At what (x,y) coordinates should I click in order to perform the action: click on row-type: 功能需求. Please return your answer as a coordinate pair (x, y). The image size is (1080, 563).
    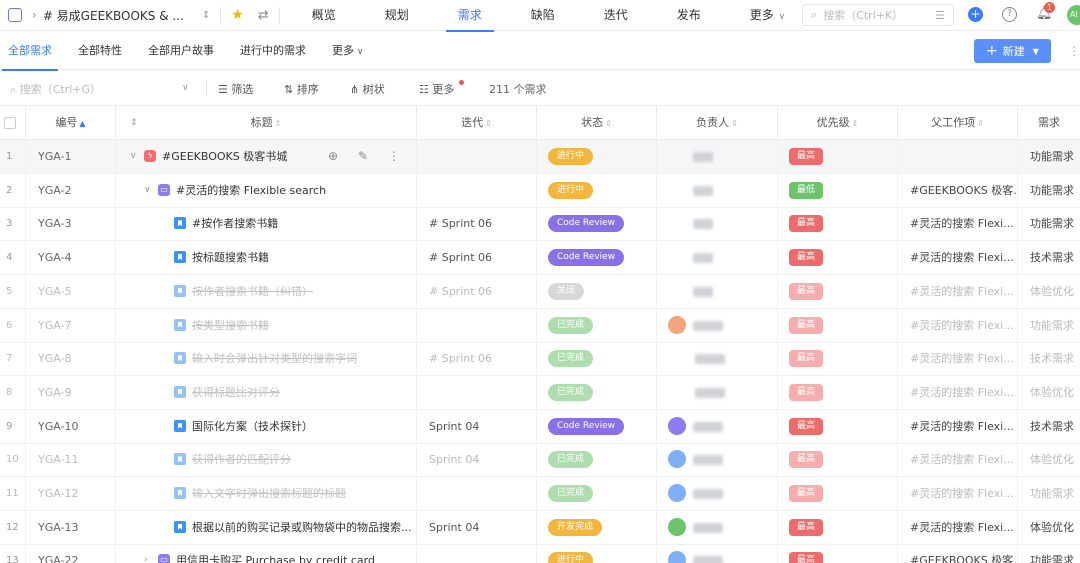
    Looking at the image, I should click on (1049, 223).